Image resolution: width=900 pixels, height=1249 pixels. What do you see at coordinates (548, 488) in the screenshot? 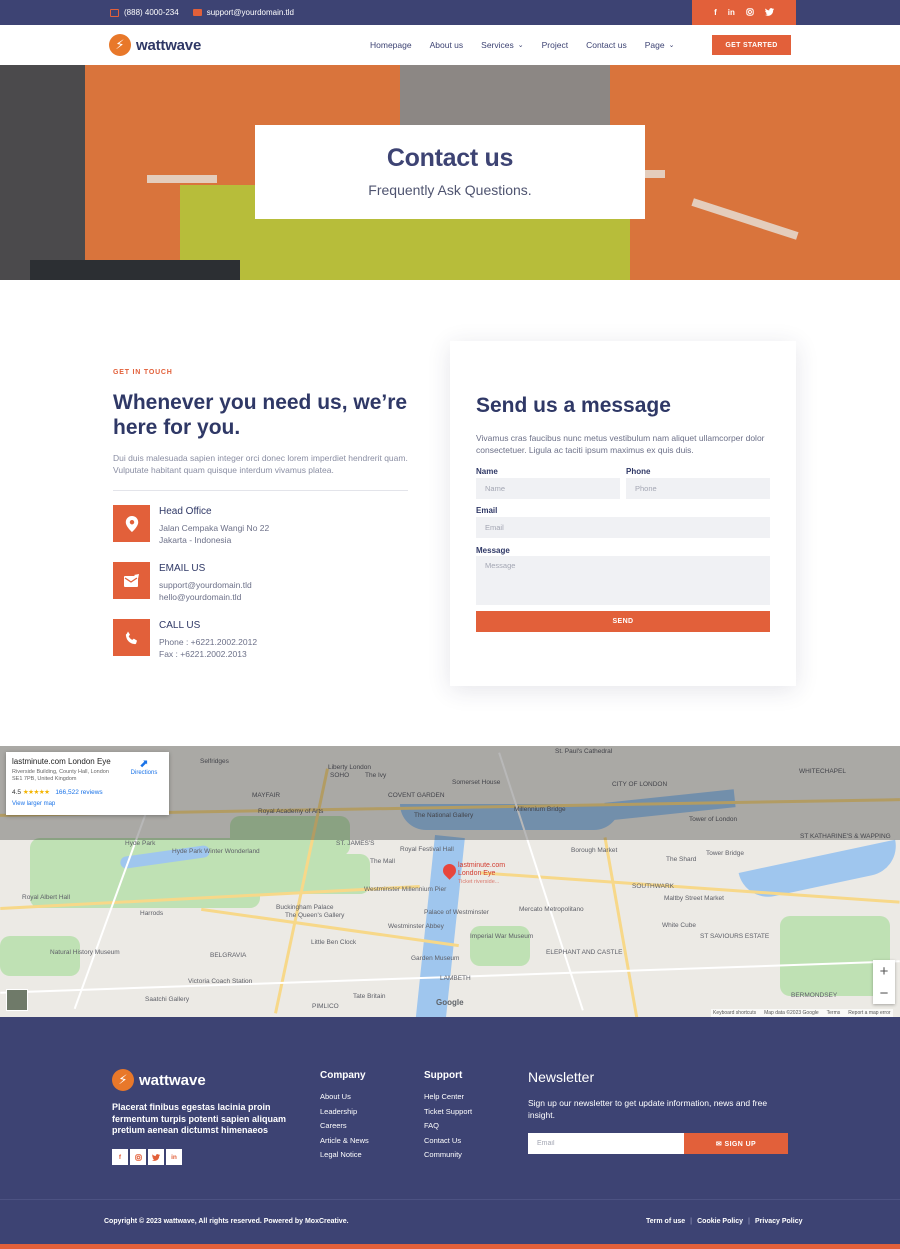
I see `name-input` at bounding box center [548, 488].